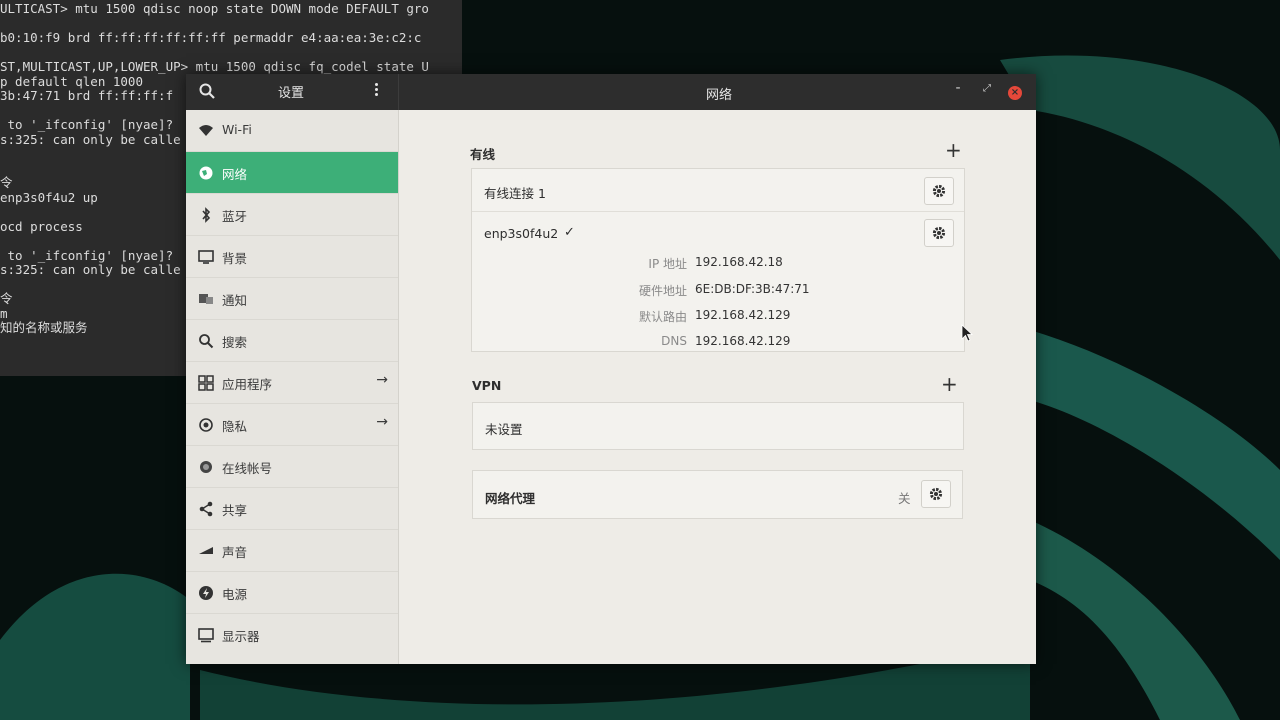 This screenshot has height=720, width=1280. Describe the element at coordinates (206, 383) in the screenshot. I see `apps-icon` at that location.